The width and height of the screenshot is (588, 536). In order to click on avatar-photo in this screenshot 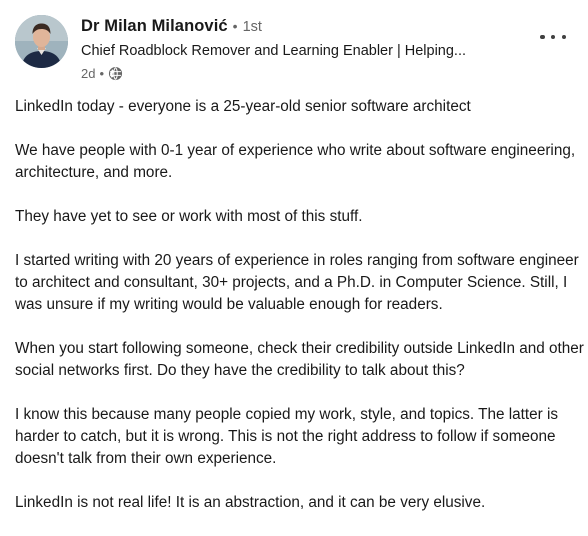, I will do `click(41, 41)`.